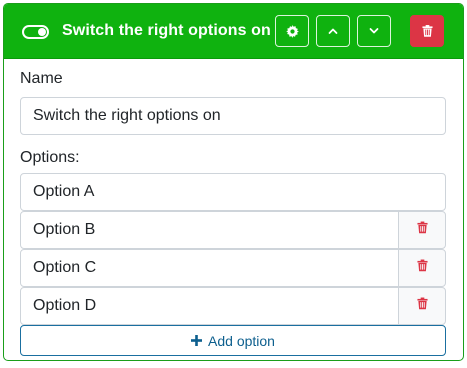  What do you see at coordinates (35, 32) in the screenshot?
I see `enabled-toggle` at bounding box center [35, 32].